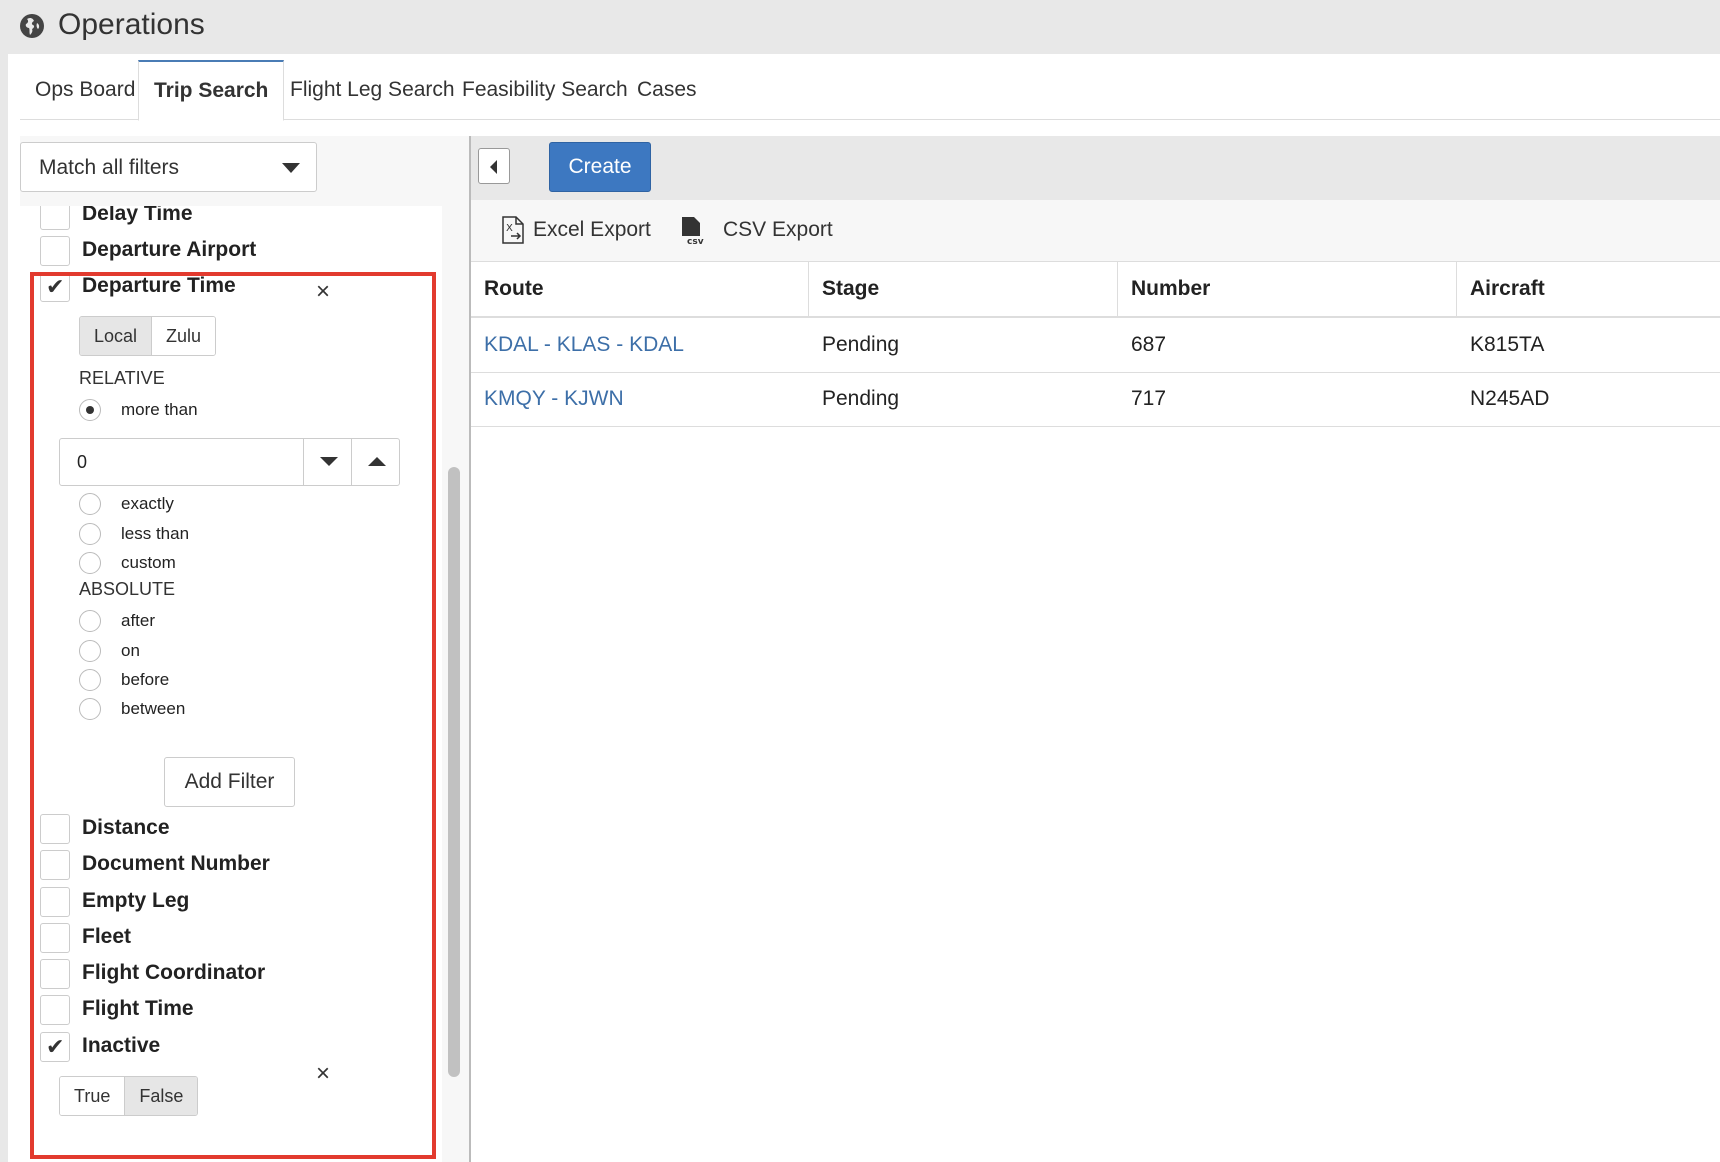 This screenshot has height=1162, width=1720. I want to click on excel-file-icon: X, so click(513, 230).